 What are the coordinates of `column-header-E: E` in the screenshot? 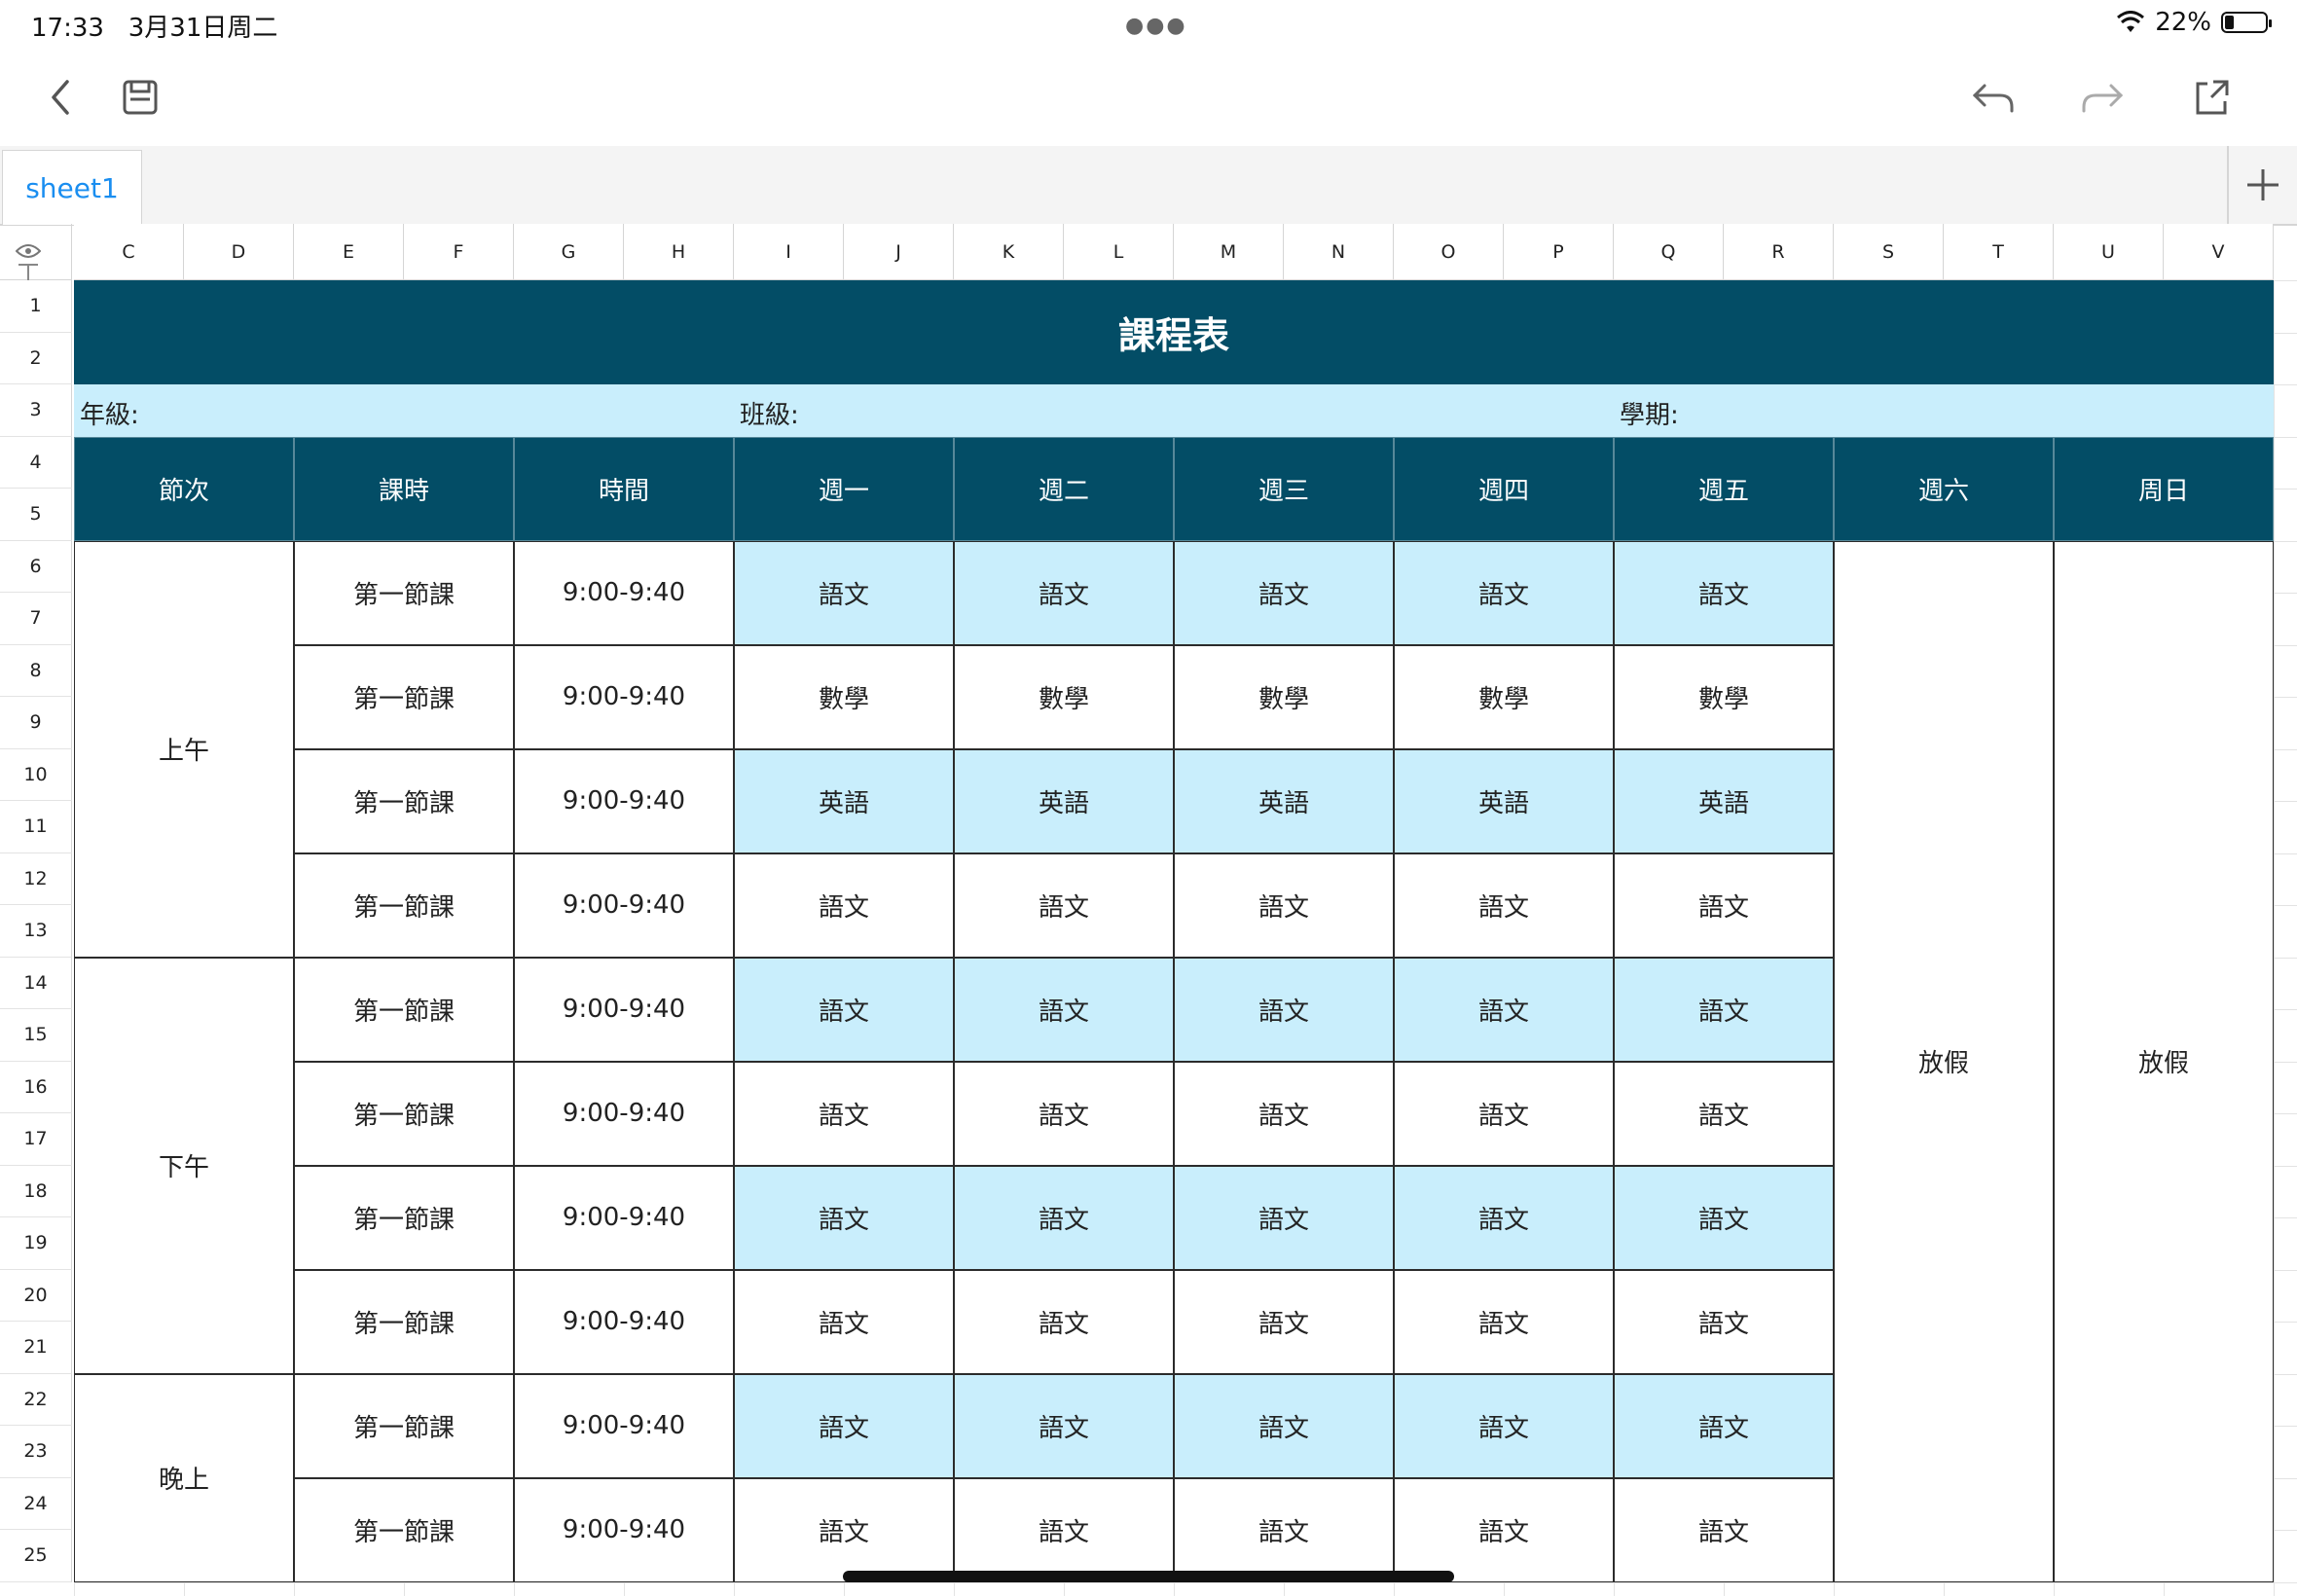 It's located at (349, 252).